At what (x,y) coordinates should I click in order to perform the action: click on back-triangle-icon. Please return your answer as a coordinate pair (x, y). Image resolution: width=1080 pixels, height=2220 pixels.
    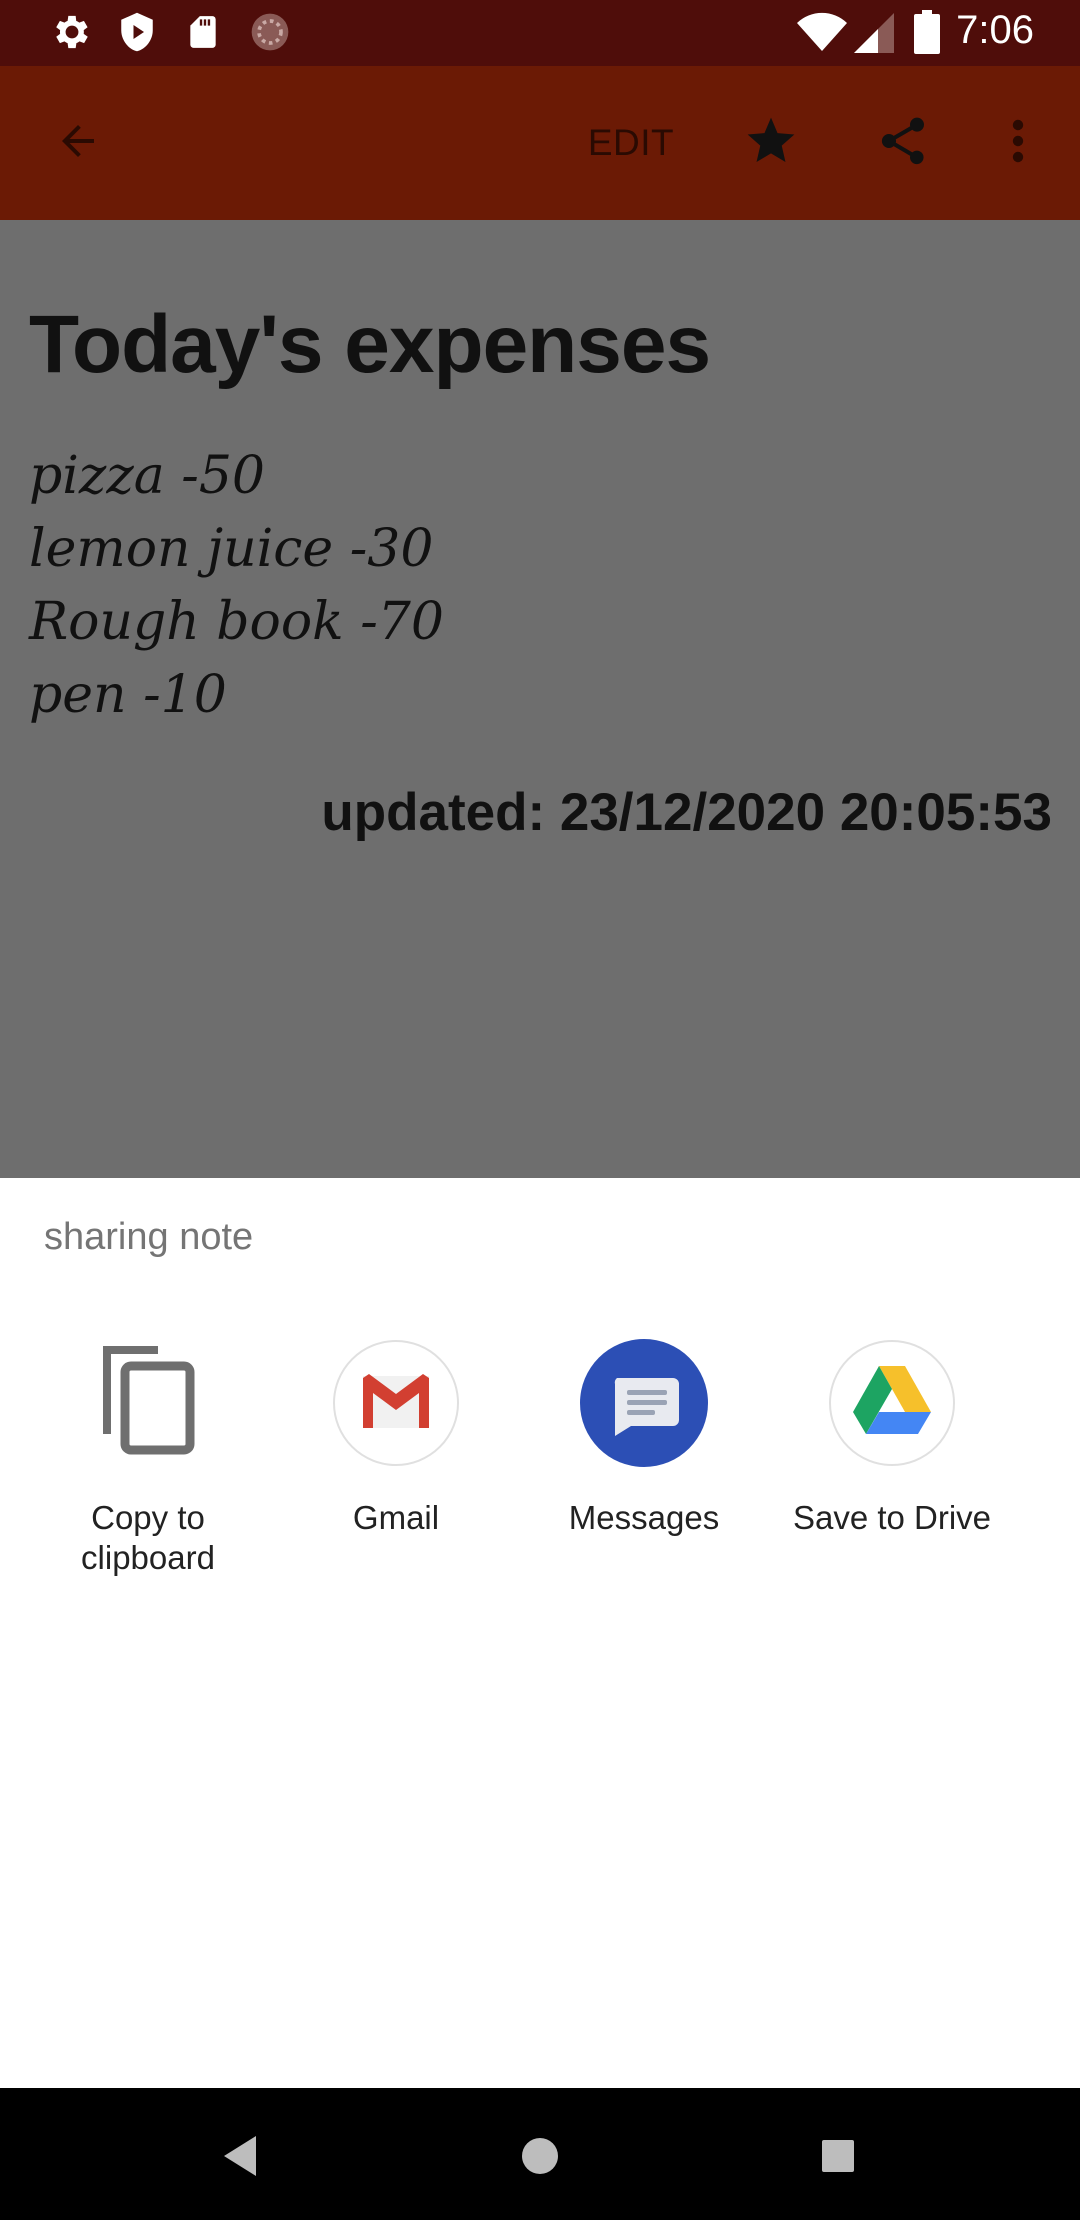
    Looking at the image, I should click on (240, 2158).